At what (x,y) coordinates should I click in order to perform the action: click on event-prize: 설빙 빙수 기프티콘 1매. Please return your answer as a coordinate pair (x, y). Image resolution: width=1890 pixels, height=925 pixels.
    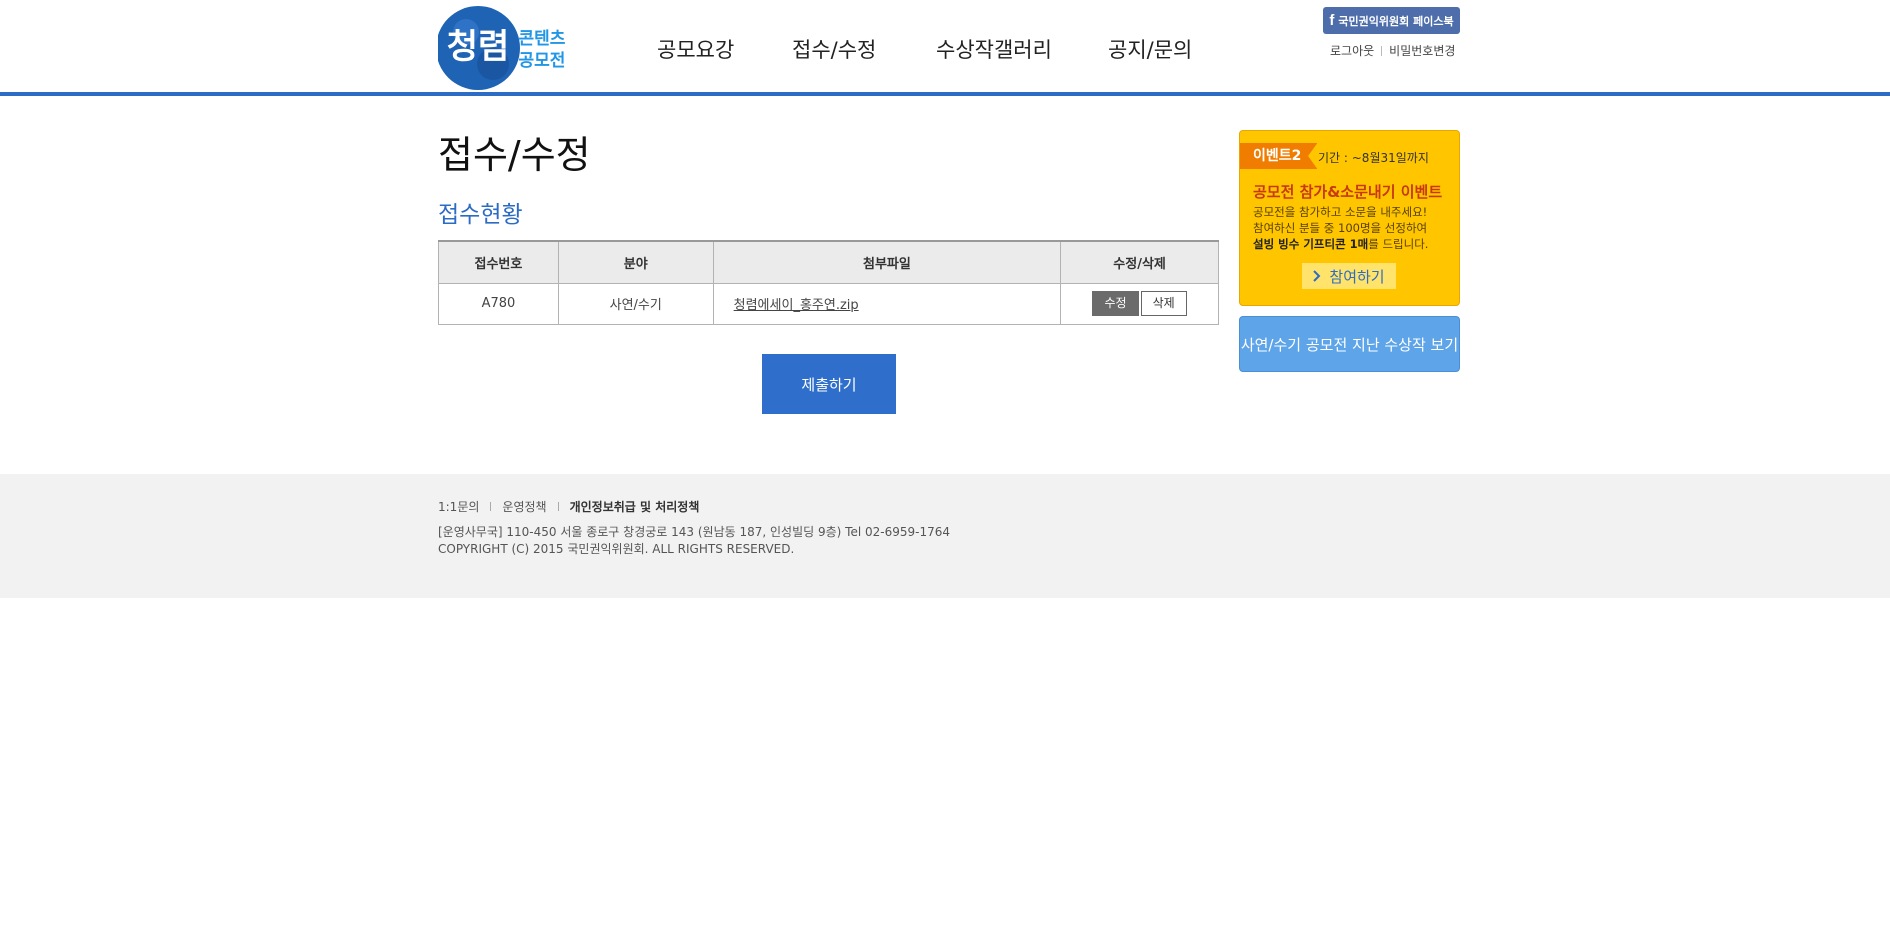
    Looking at the image, I should click on (1311, 244).